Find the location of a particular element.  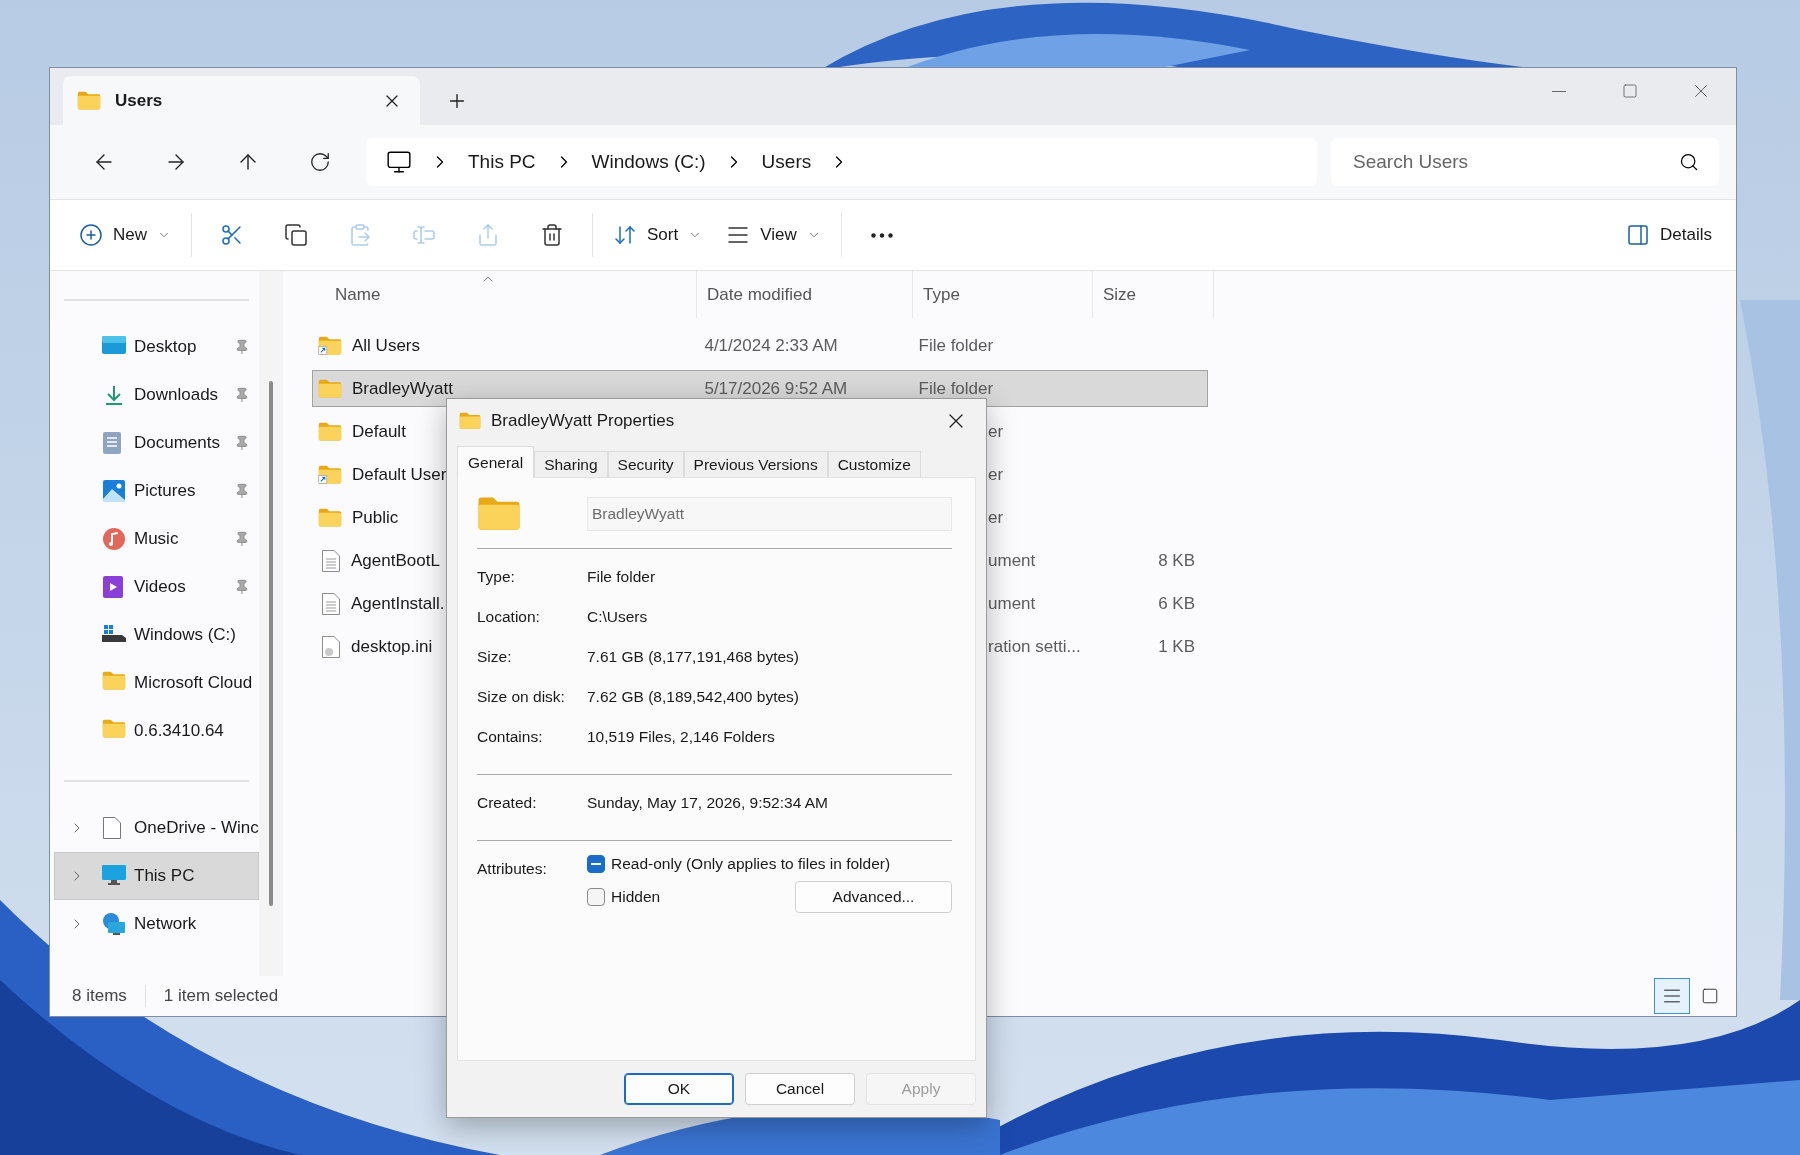

property-label: Contains: is located at coordinates (510, 737).